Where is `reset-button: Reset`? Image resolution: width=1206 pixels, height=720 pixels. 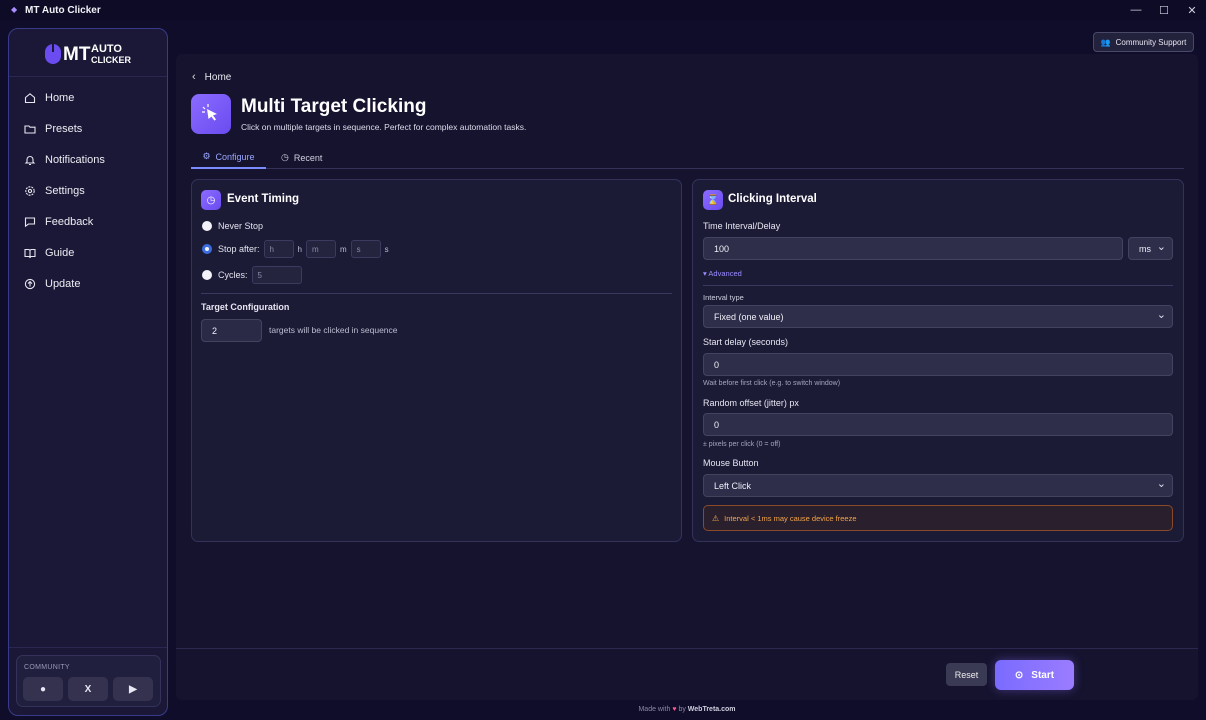
reset-button: Reset is located at coordinates (966, 674).